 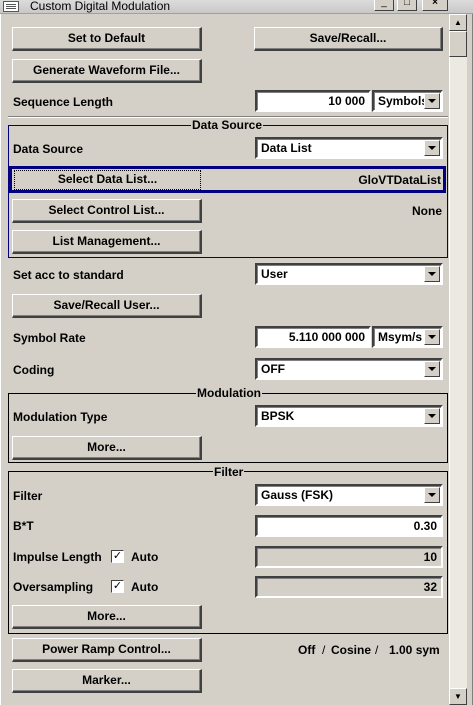 What do you see at coordinates (229, 472) in the screenshot?
I see `filter-legend: Filter` at bounding box center [229, 472].